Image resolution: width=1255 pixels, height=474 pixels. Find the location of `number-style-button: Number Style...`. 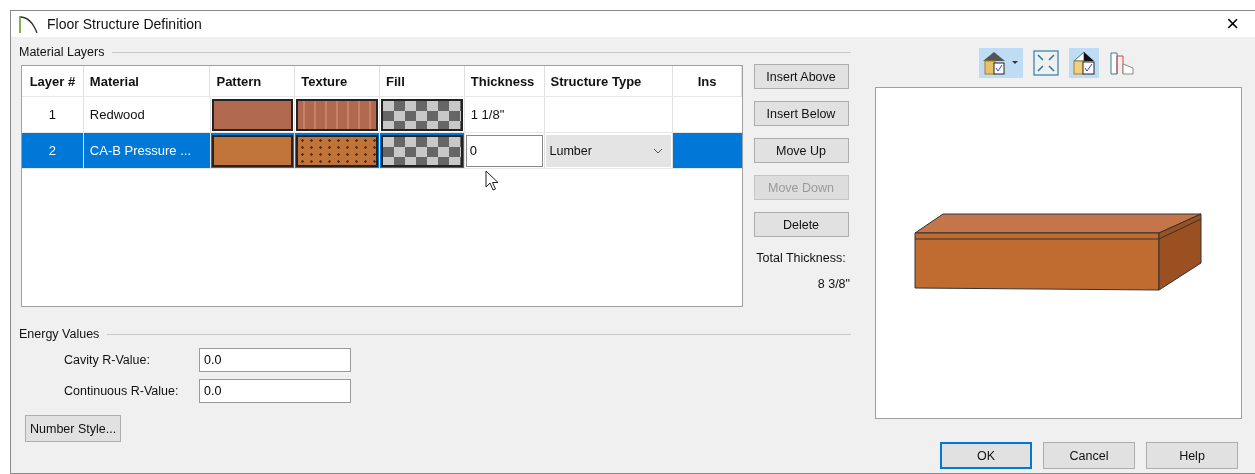

number-style-button: Number Style... is located at coordinates (73, 428).